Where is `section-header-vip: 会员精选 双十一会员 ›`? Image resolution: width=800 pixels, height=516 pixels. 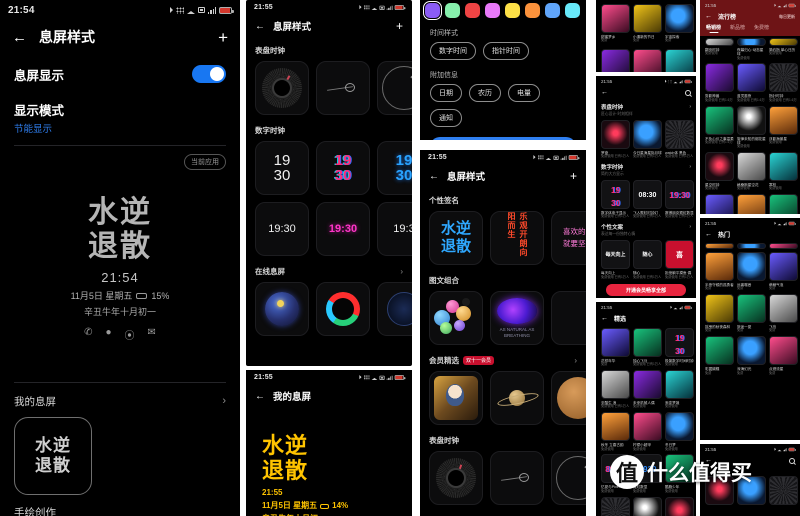
section-header-vip: 会员精选 双十一会员 › is located at coordinates (503, 358).